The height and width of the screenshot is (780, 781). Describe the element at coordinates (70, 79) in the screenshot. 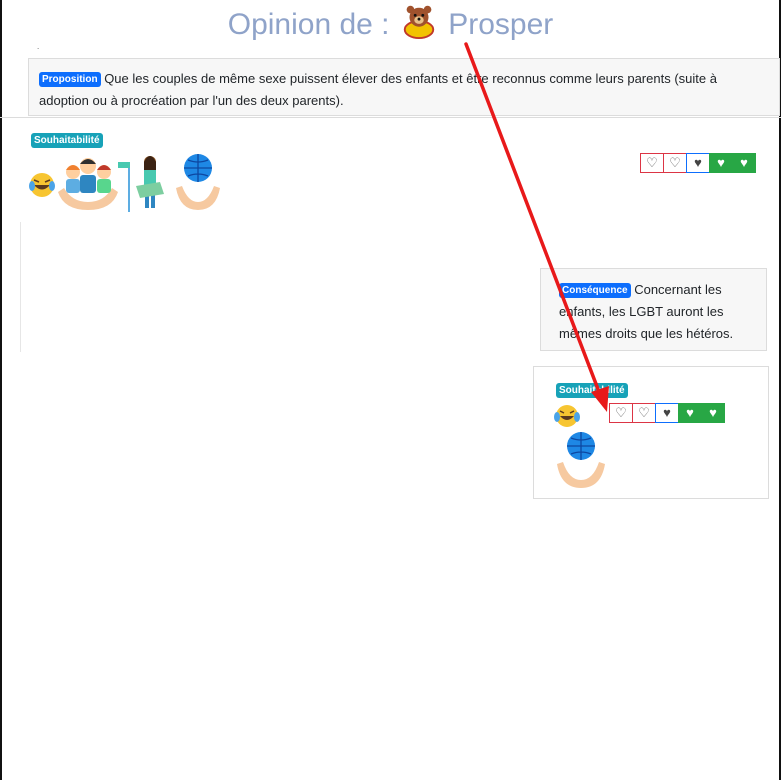

I see `proposition-badge: Proposition` at that location.